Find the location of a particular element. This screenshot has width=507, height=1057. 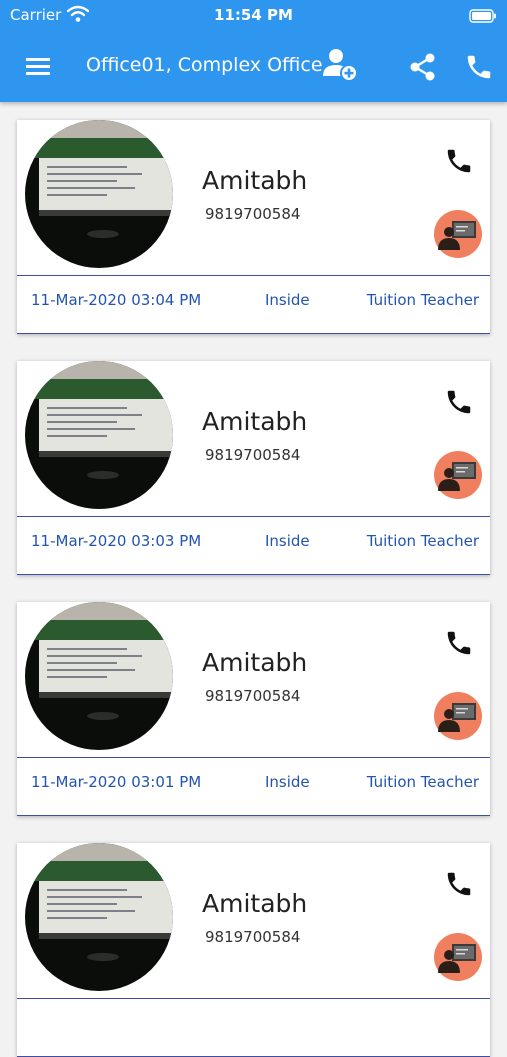

page-title: Office01, Complex Office is located at coordinates (204, 65).